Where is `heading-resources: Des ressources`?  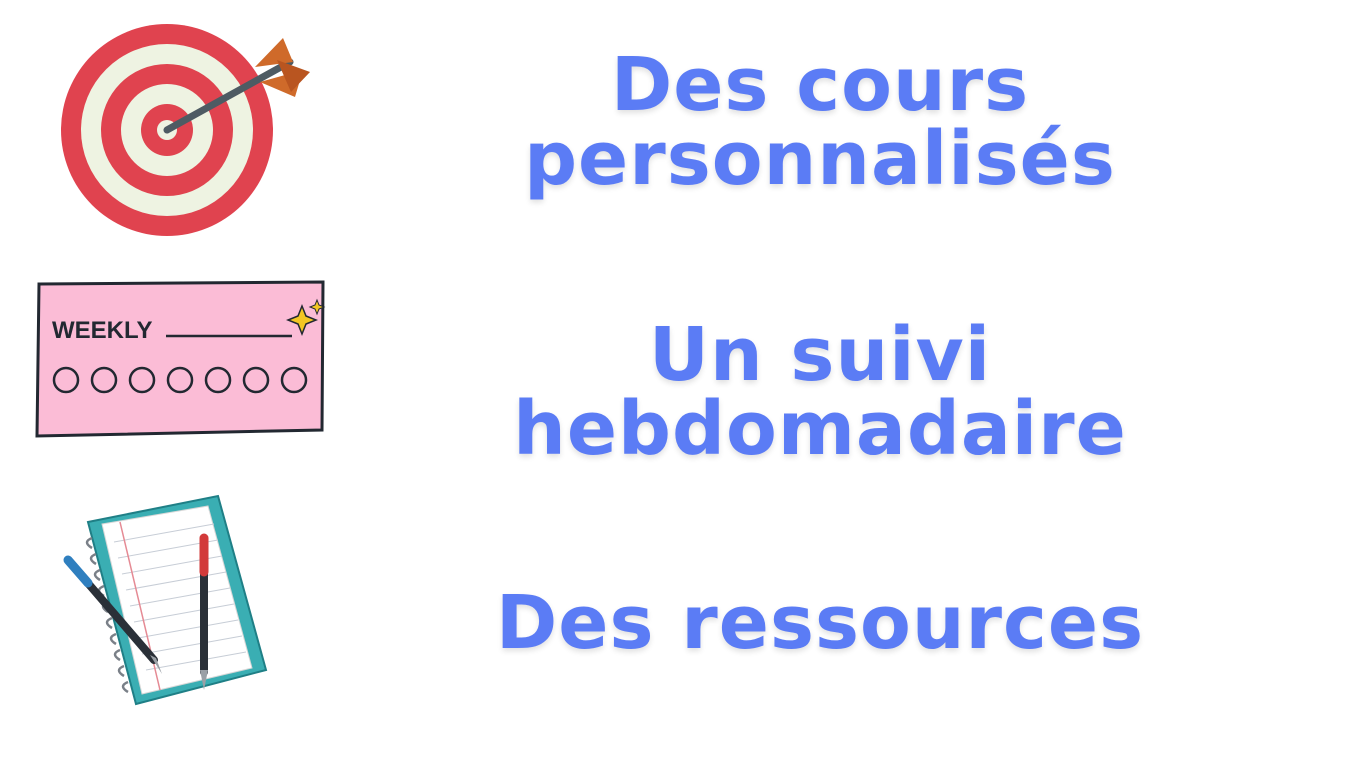
heading-resources: Des ressources is located at coordinates (820, 623).